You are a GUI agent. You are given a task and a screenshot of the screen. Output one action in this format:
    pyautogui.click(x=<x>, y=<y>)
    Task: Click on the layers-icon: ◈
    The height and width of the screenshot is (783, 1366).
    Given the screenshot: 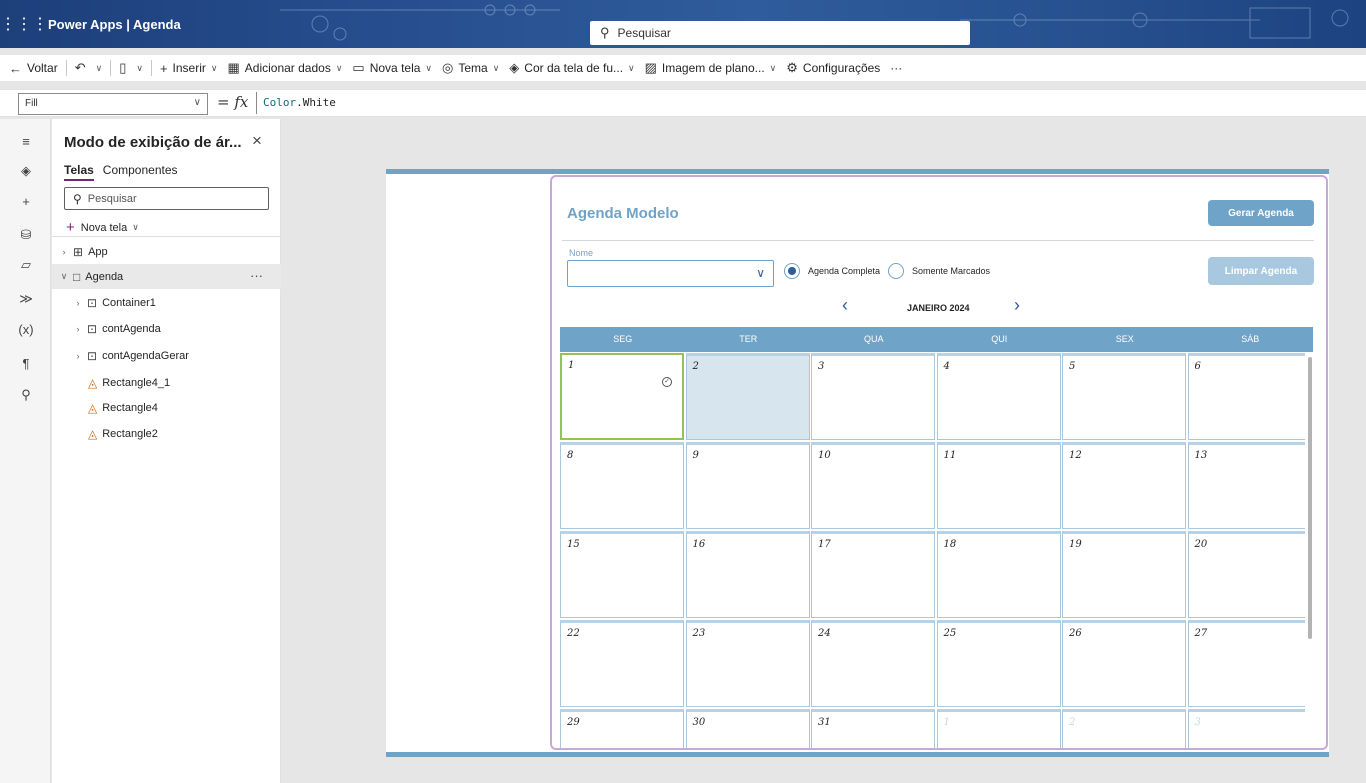 What is the action you would take?
    pyautogui.click(x=26, y=171)
    